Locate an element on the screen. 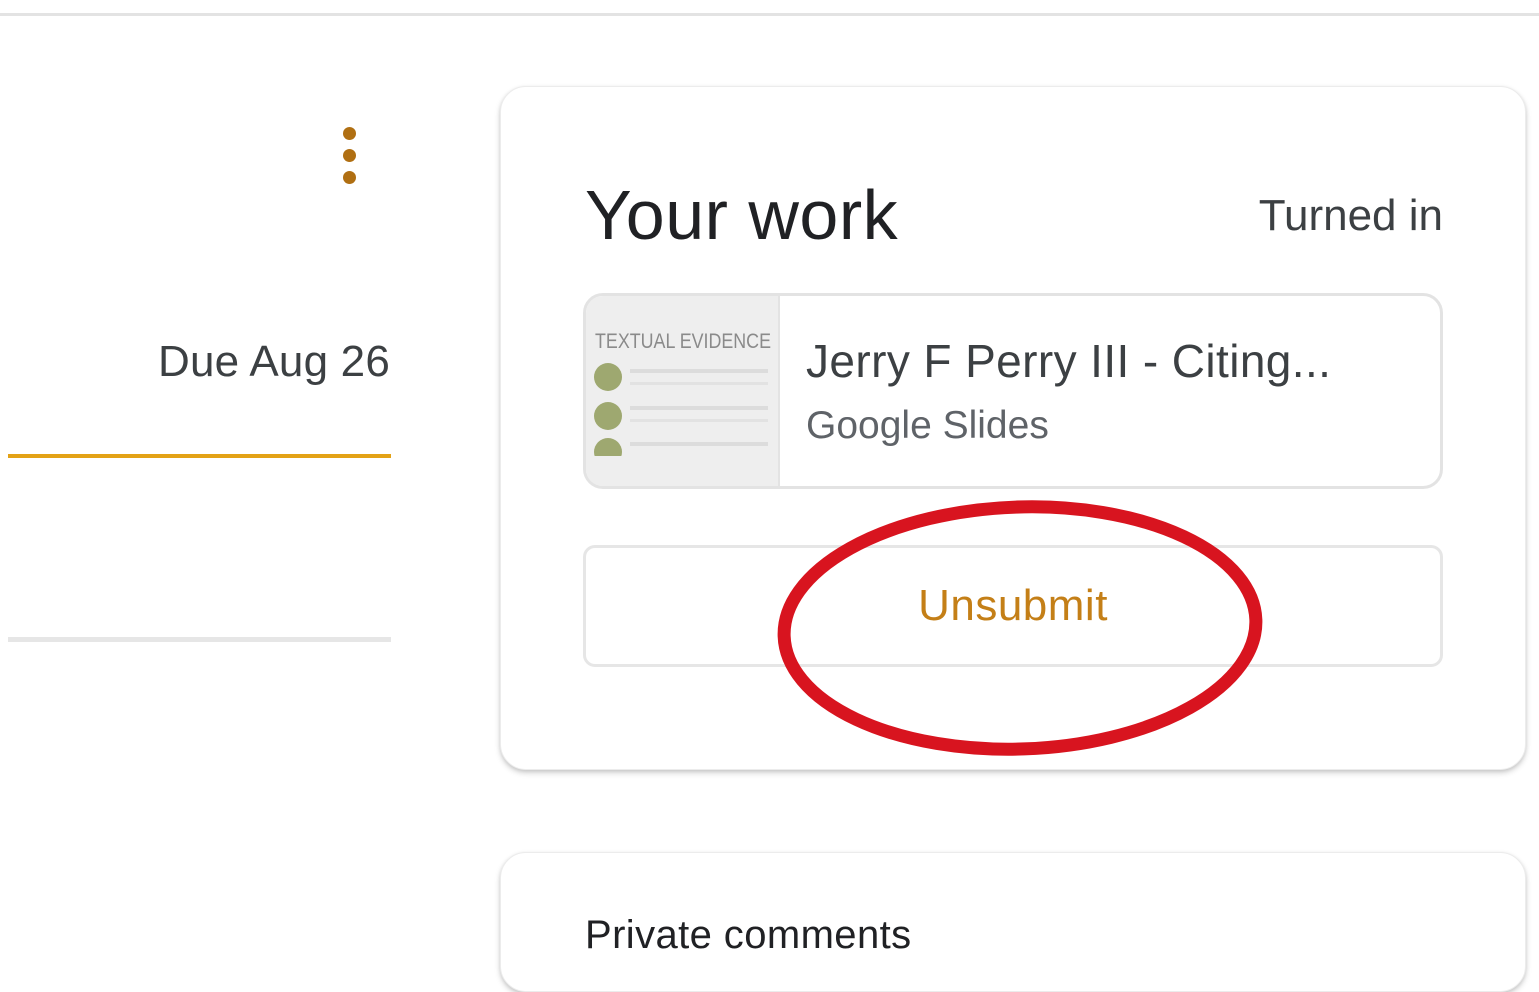  attachment-thumbnail: TEXTUAL EVIDENCE is located at coordinates (683, 391).